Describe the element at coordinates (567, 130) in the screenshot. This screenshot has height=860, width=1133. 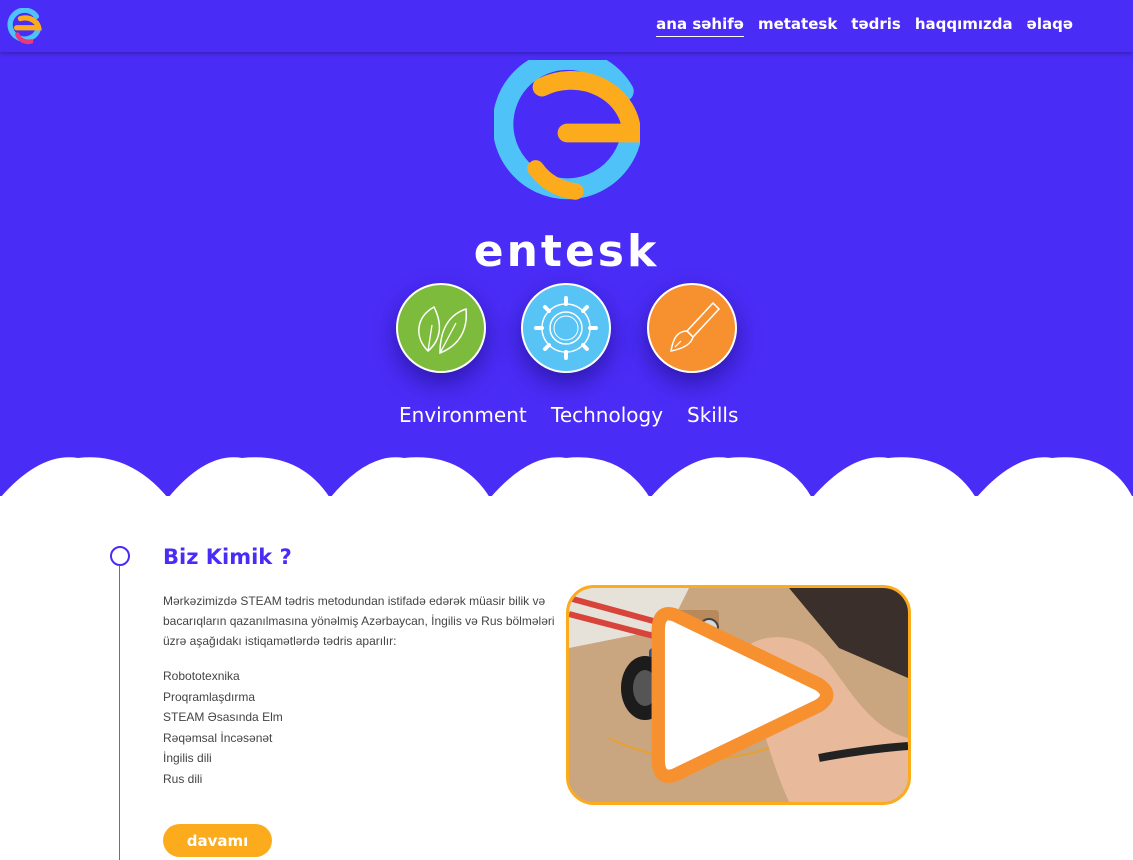
I see `entesk-logo-large` at that location.